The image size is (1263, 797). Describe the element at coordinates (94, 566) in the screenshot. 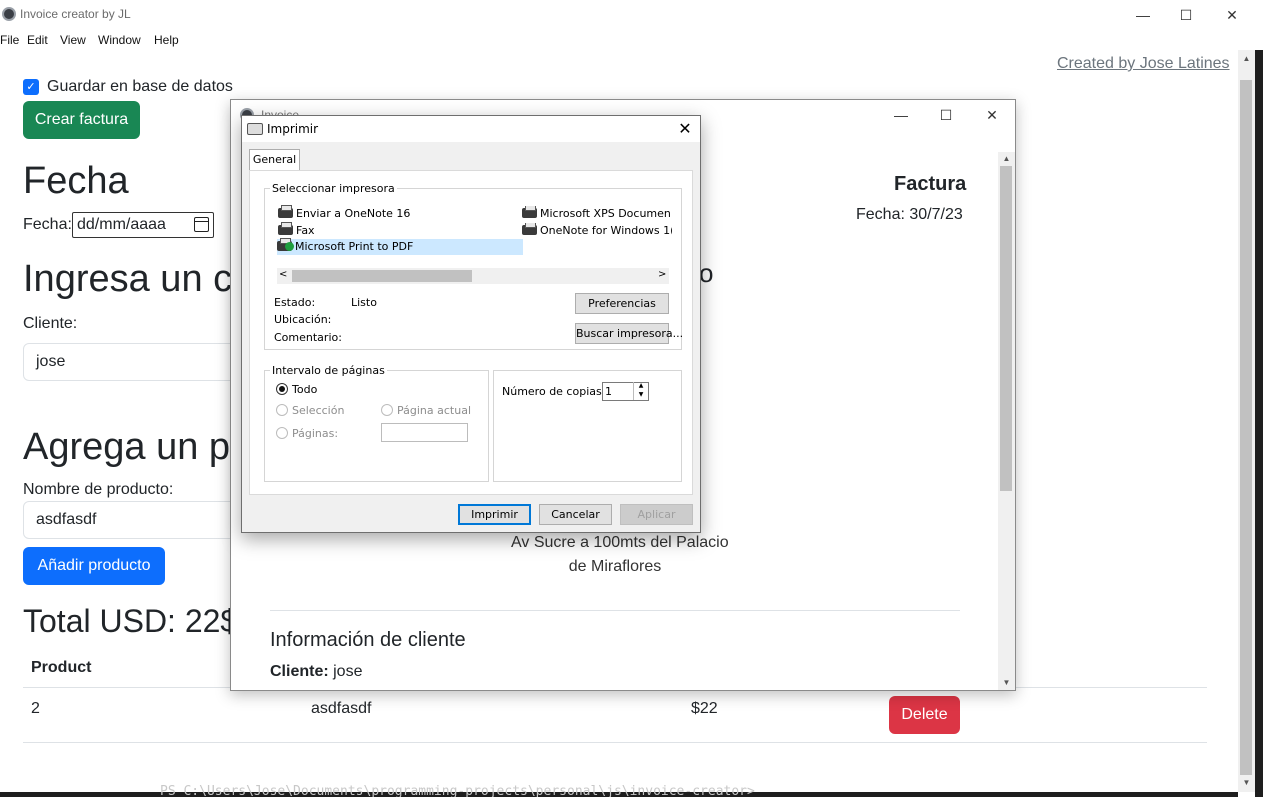

I see `add-product-button: Añadir producto` at that location.